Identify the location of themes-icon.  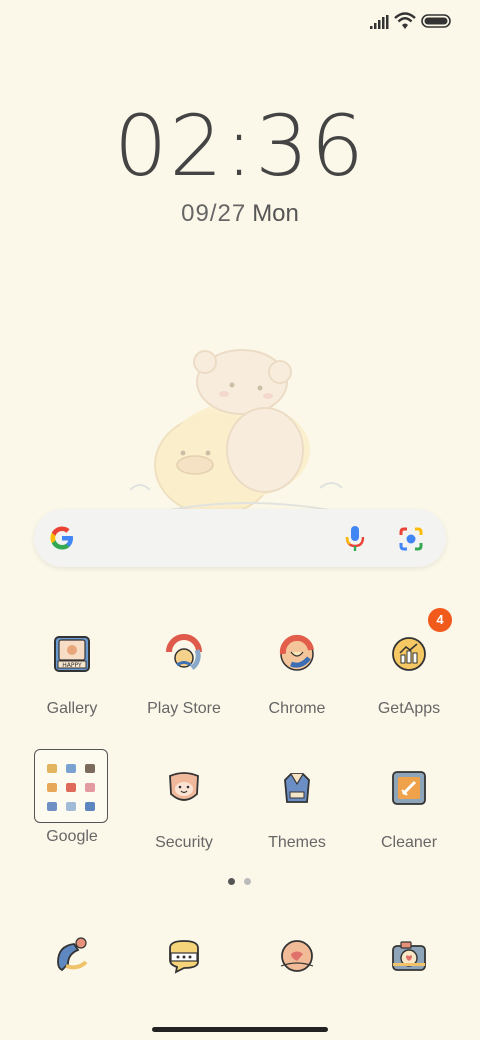
(297, 788).